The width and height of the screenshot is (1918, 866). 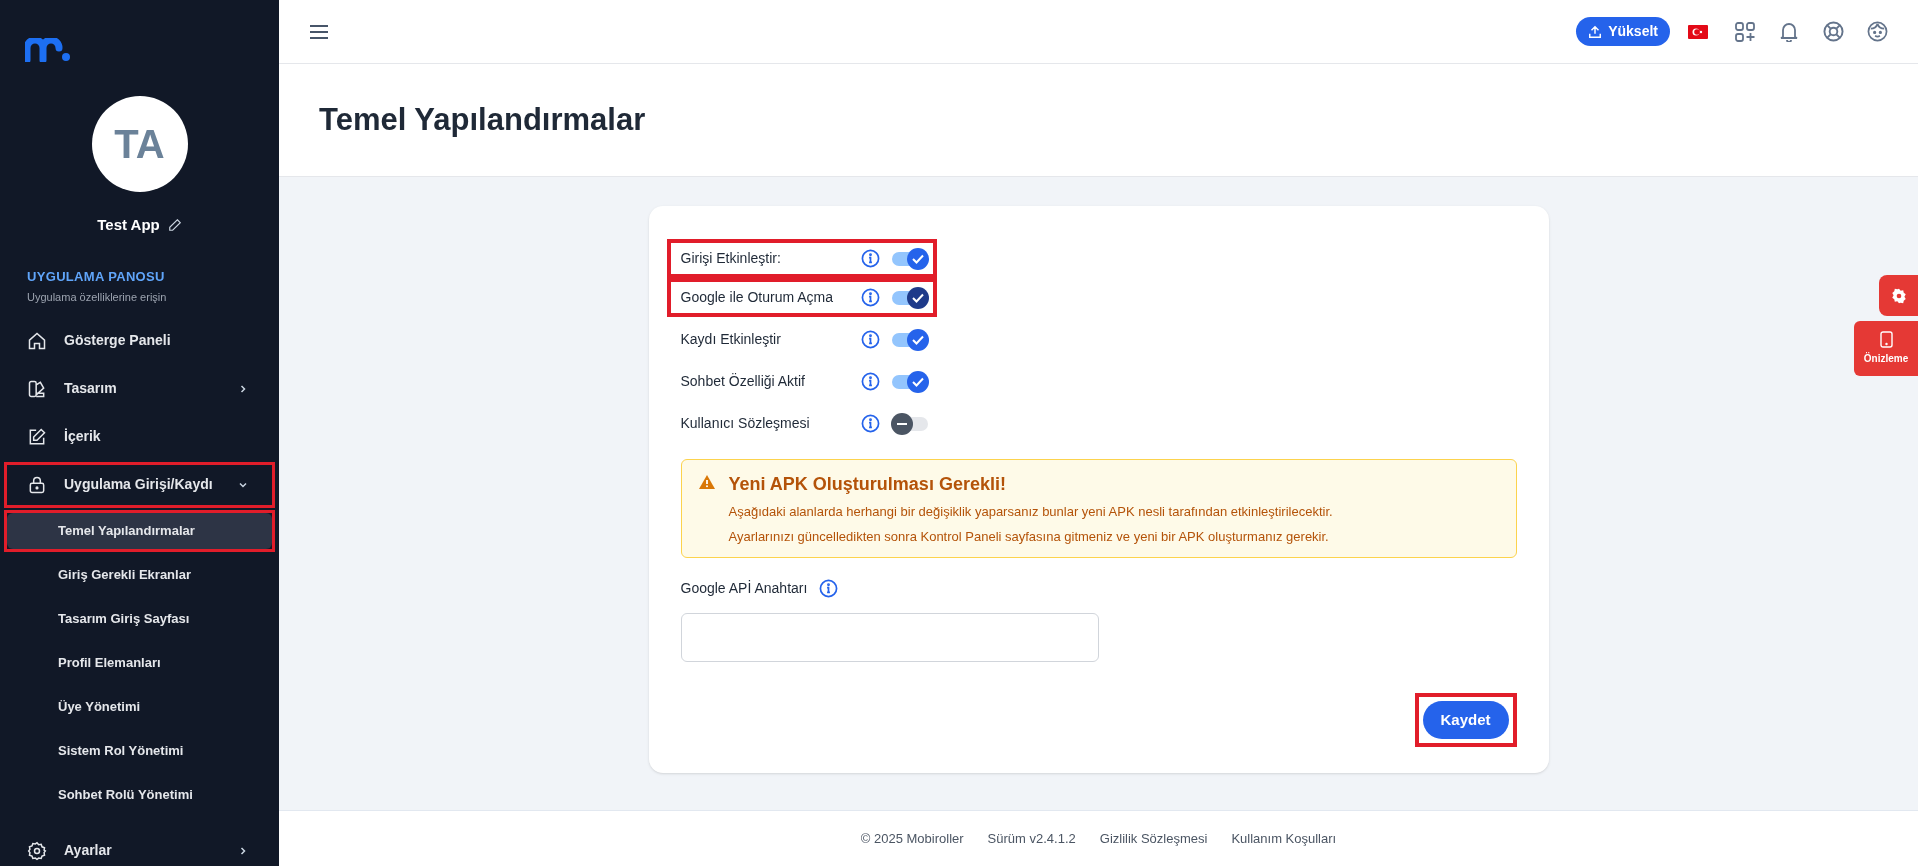 I want to click on gear-icon, so click(x=1898, y=295).